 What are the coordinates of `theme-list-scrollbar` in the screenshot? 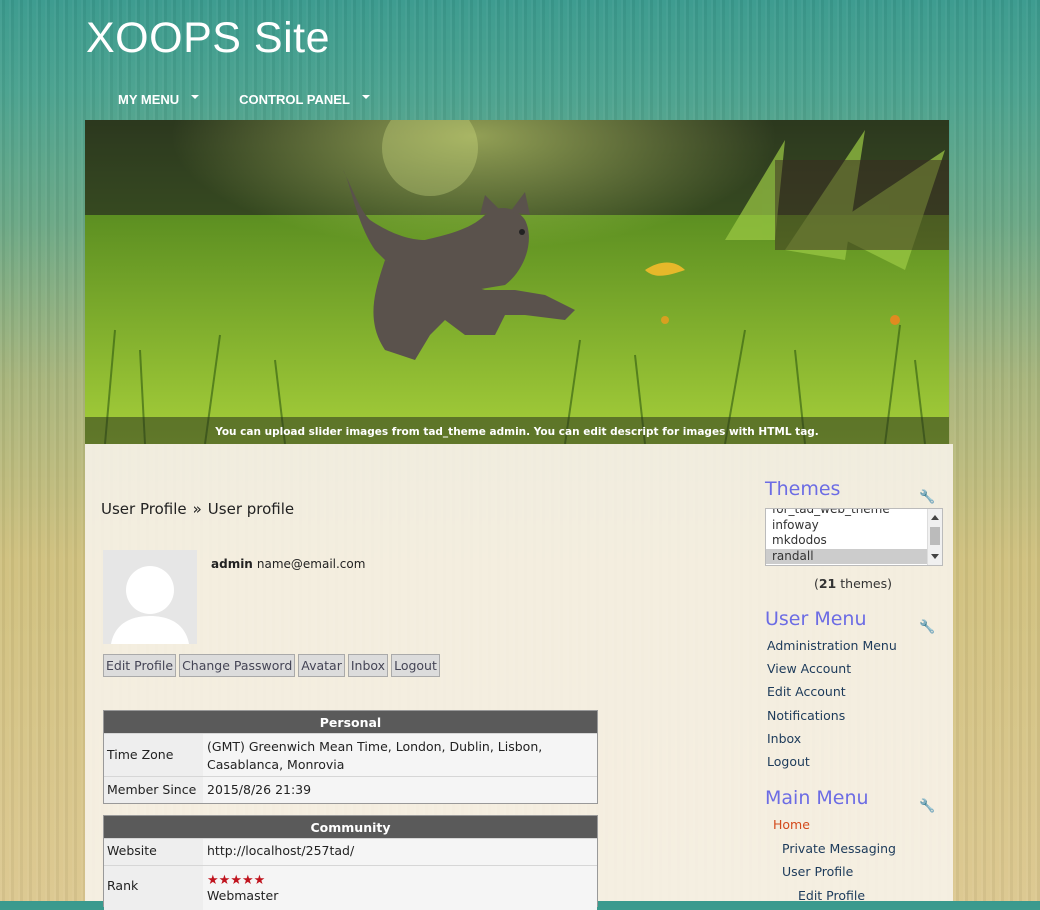 It's located at (934, 537).